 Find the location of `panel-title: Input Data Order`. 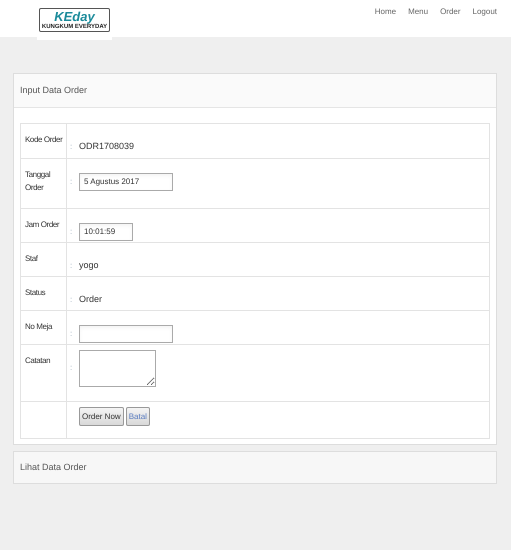

panel-title: Input Data Order is located at coordinates (54, 90).